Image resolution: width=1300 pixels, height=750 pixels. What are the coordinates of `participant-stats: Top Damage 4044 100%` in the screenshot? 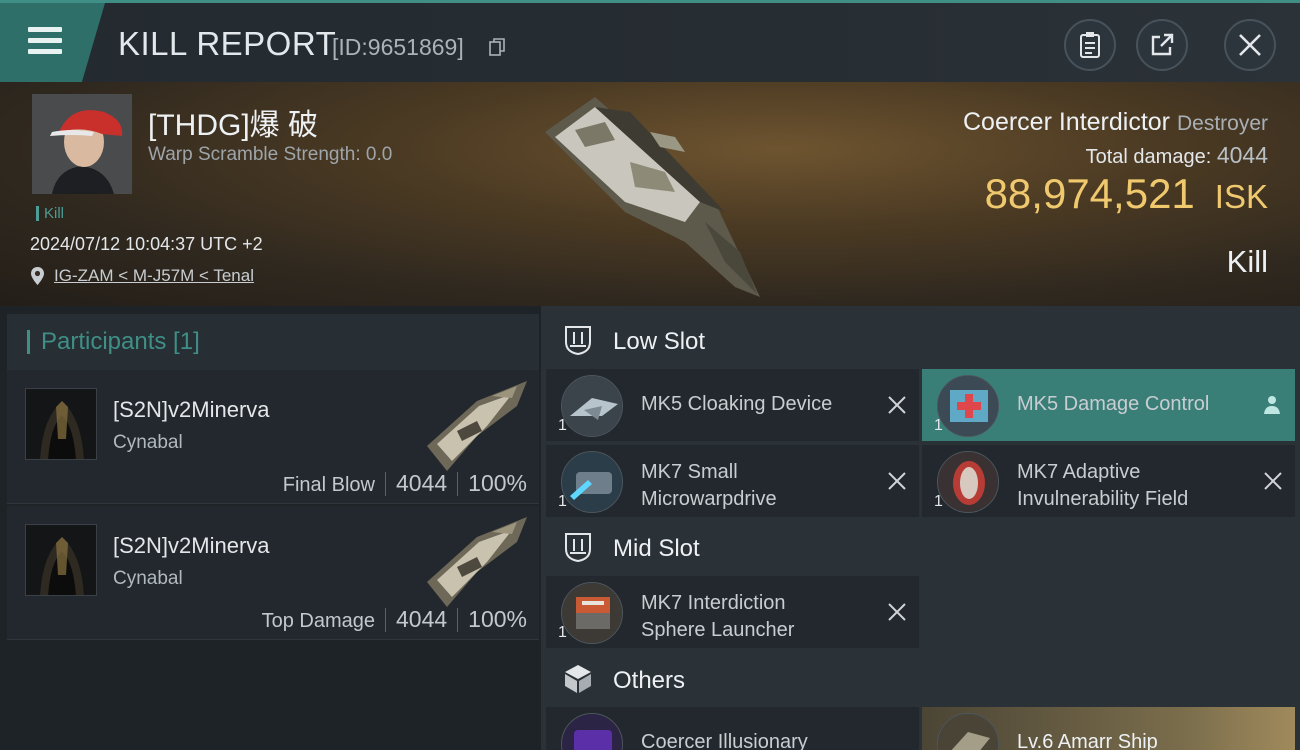 It's located at (394, 619).